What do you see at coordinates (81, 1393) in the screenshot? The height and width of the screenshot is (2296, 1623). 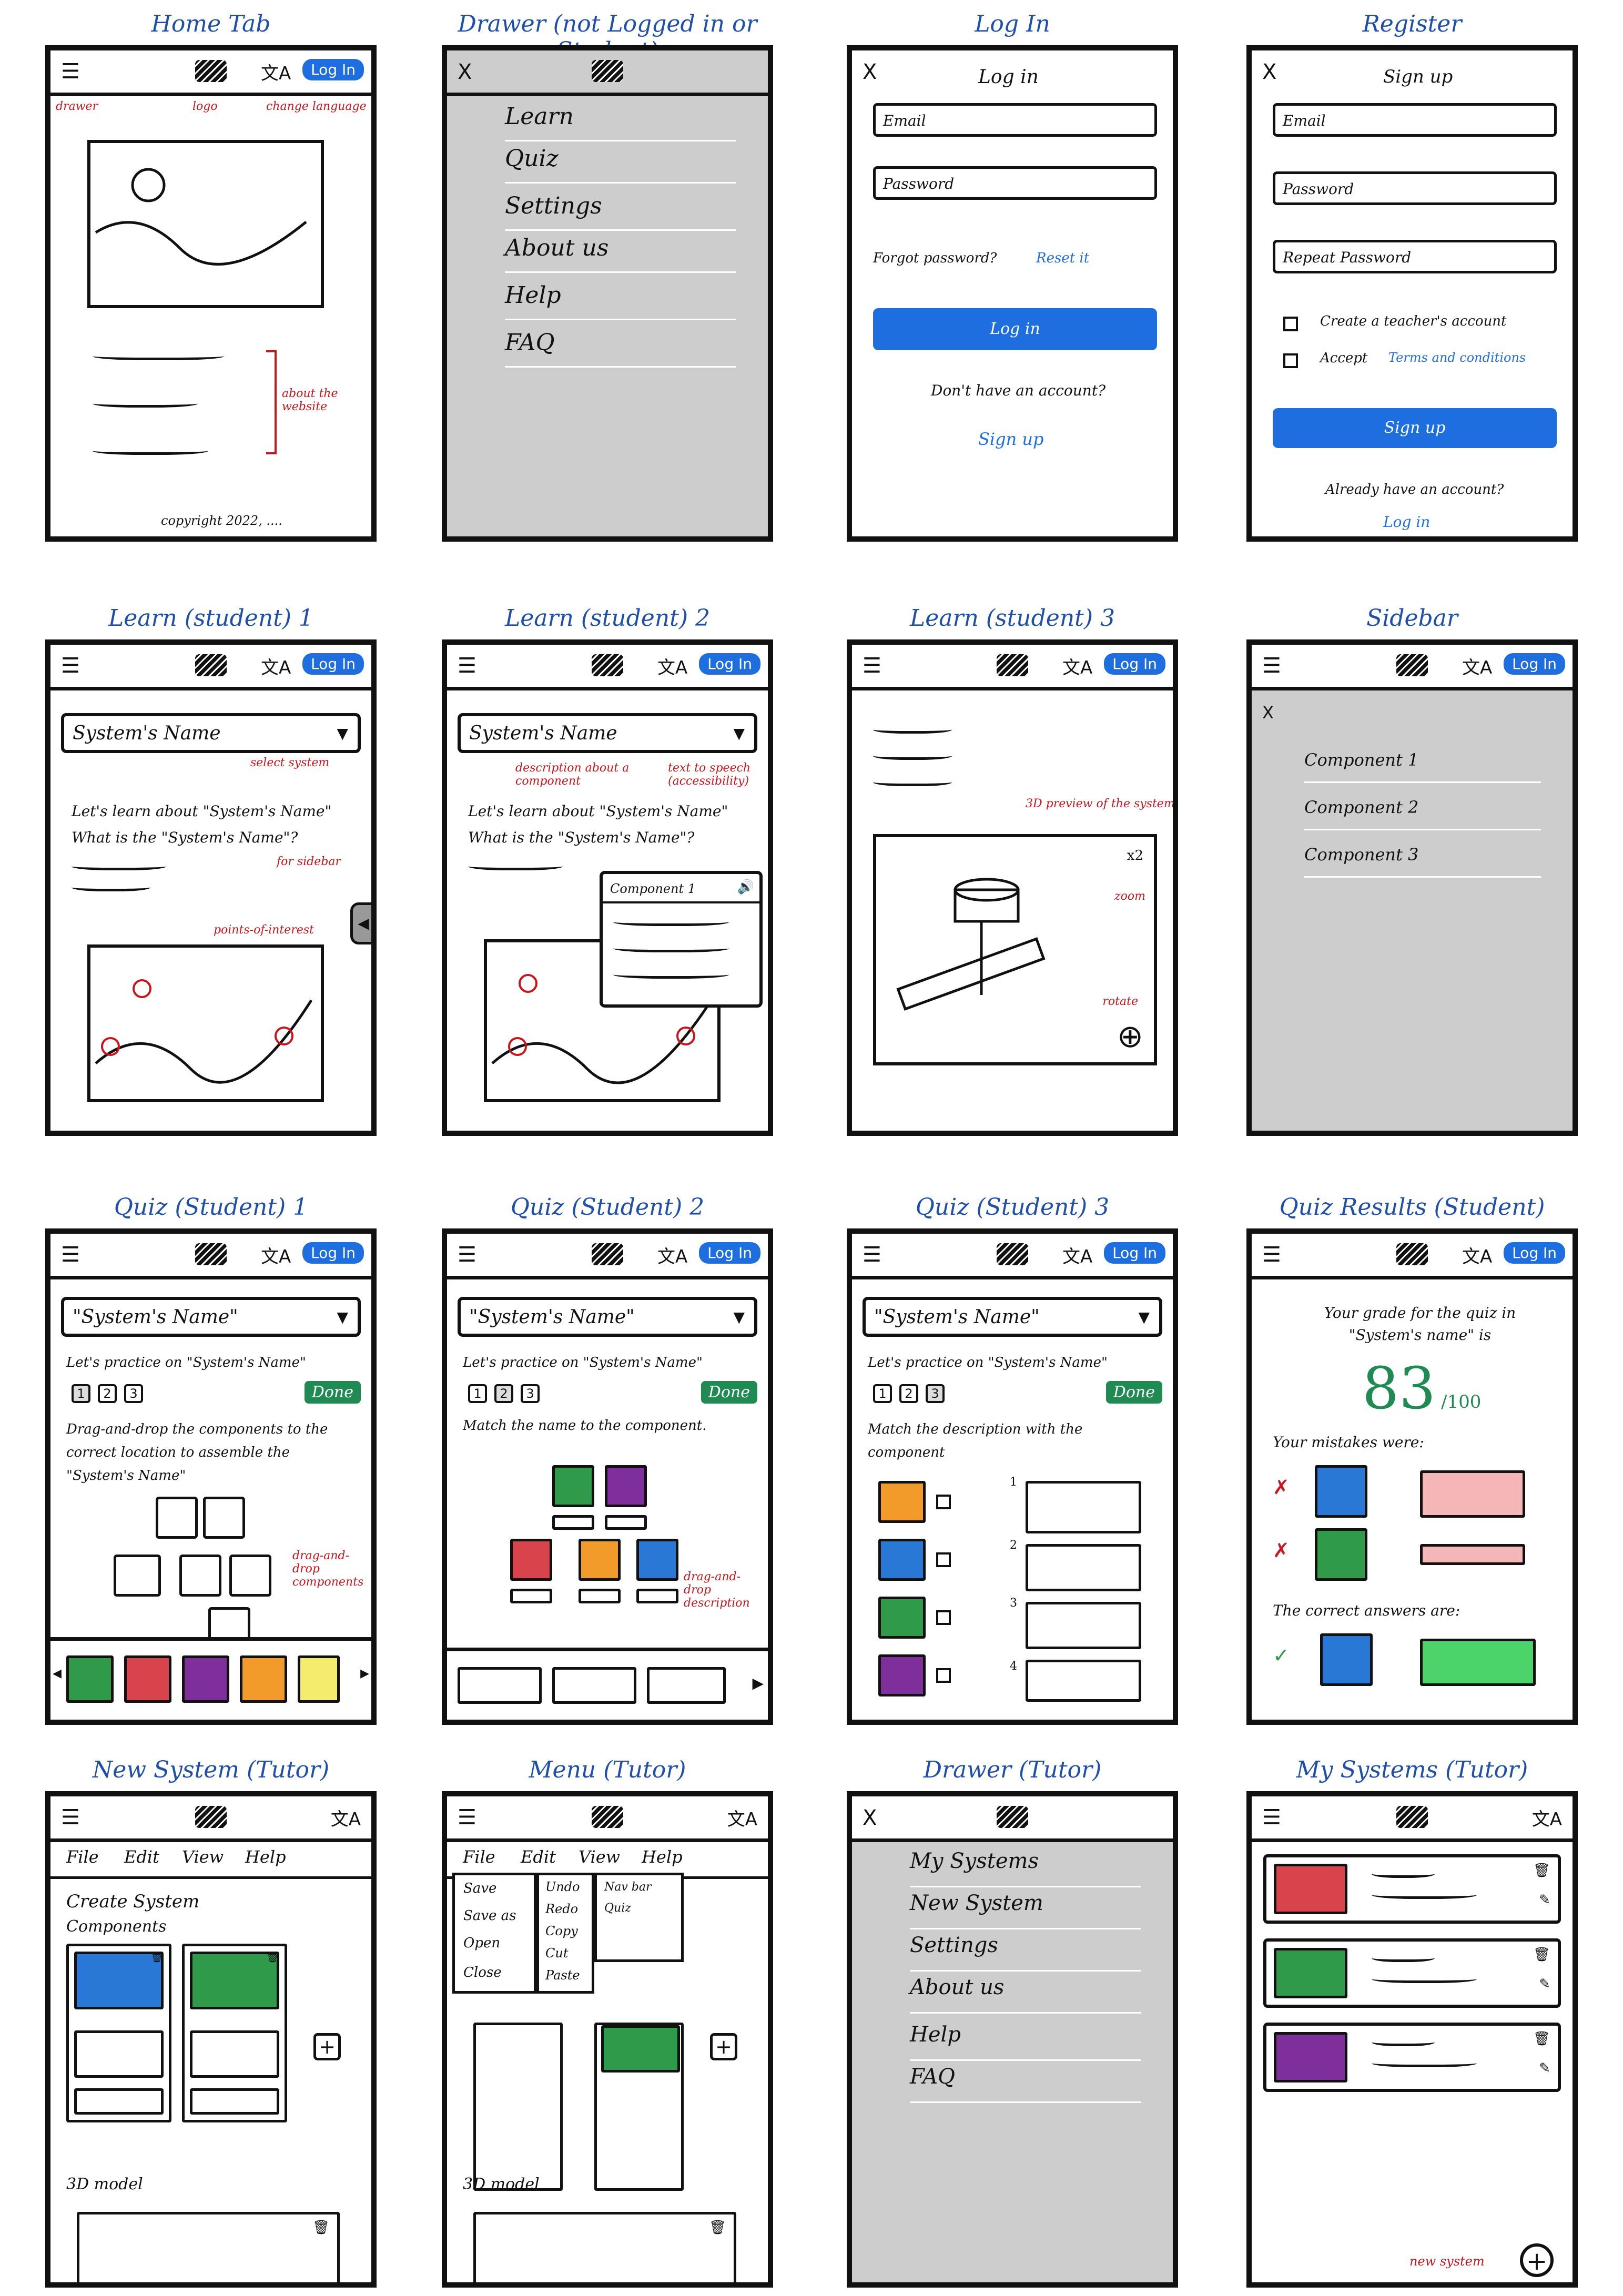 I see `question-1-tab: 1` at bounding box center [81, 1393].